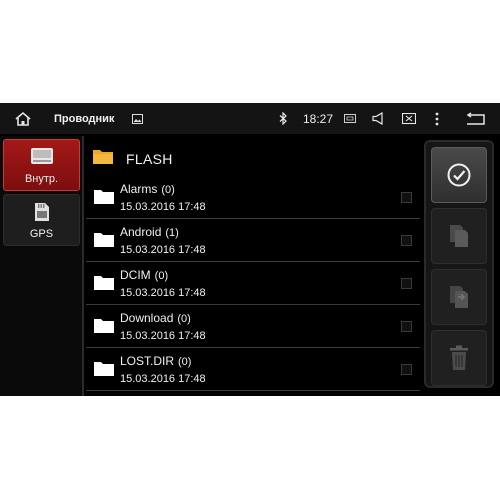 The height and width of the screenshot is (500, 500). What do you see at coordinates (253, 241) in the screenshot?
I see `list-item: Android (1) 15.03.2016 17:48` at bounding box center [253, 241].